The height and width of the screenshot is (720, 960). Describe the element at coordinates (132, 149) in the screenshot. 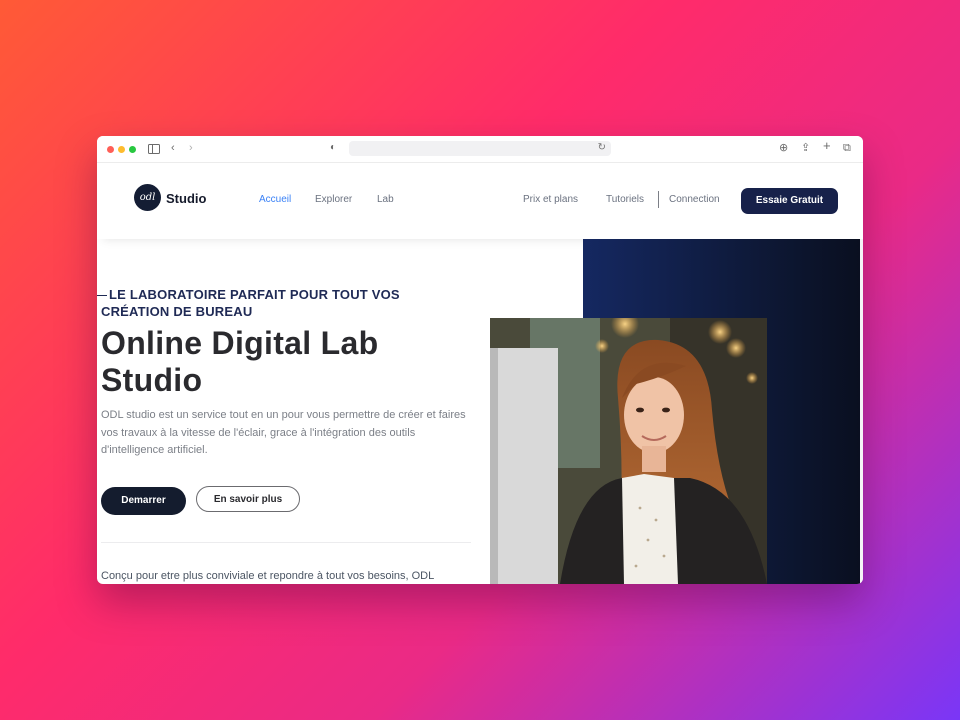

I see `maximize-window-button` at that location.